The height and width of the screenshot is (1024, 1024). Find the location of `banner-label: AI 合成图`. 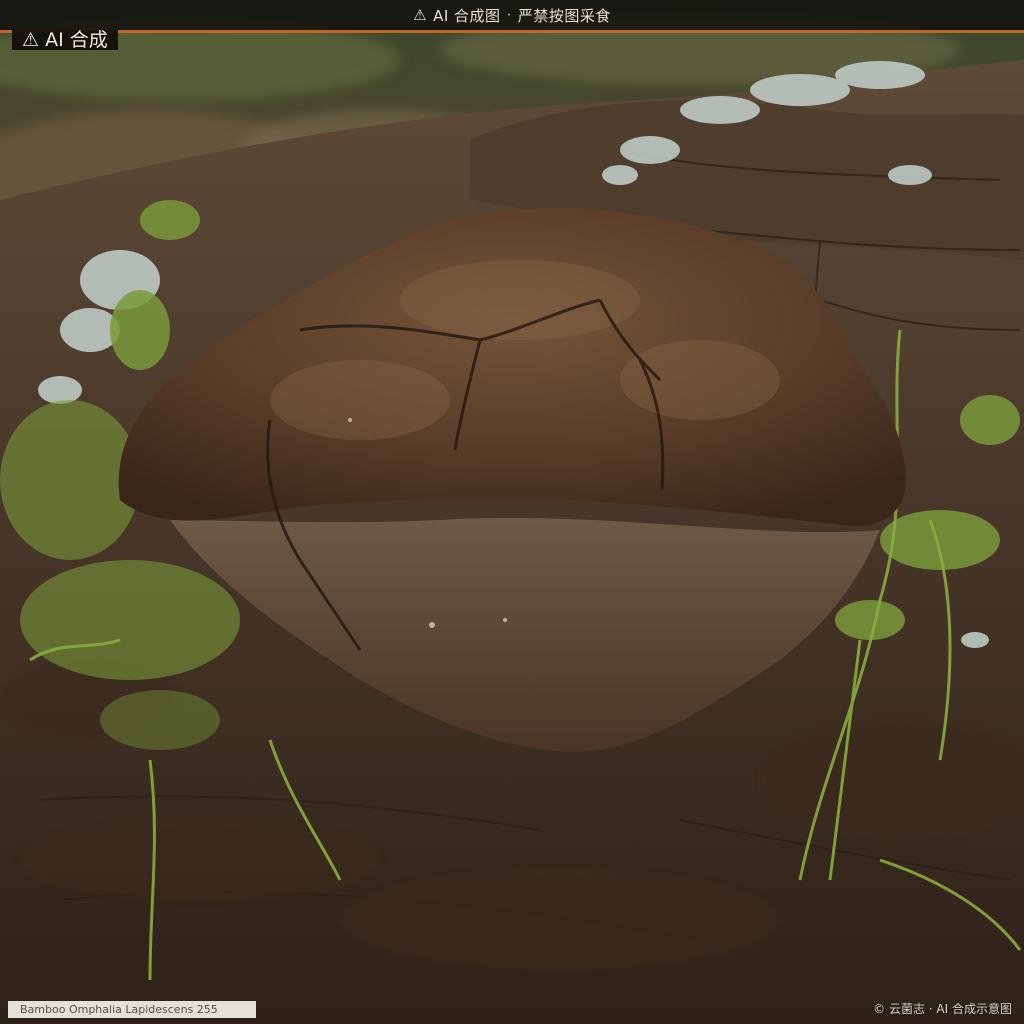

banner-label: AI 合成图 is located at coordinates (467, 15).